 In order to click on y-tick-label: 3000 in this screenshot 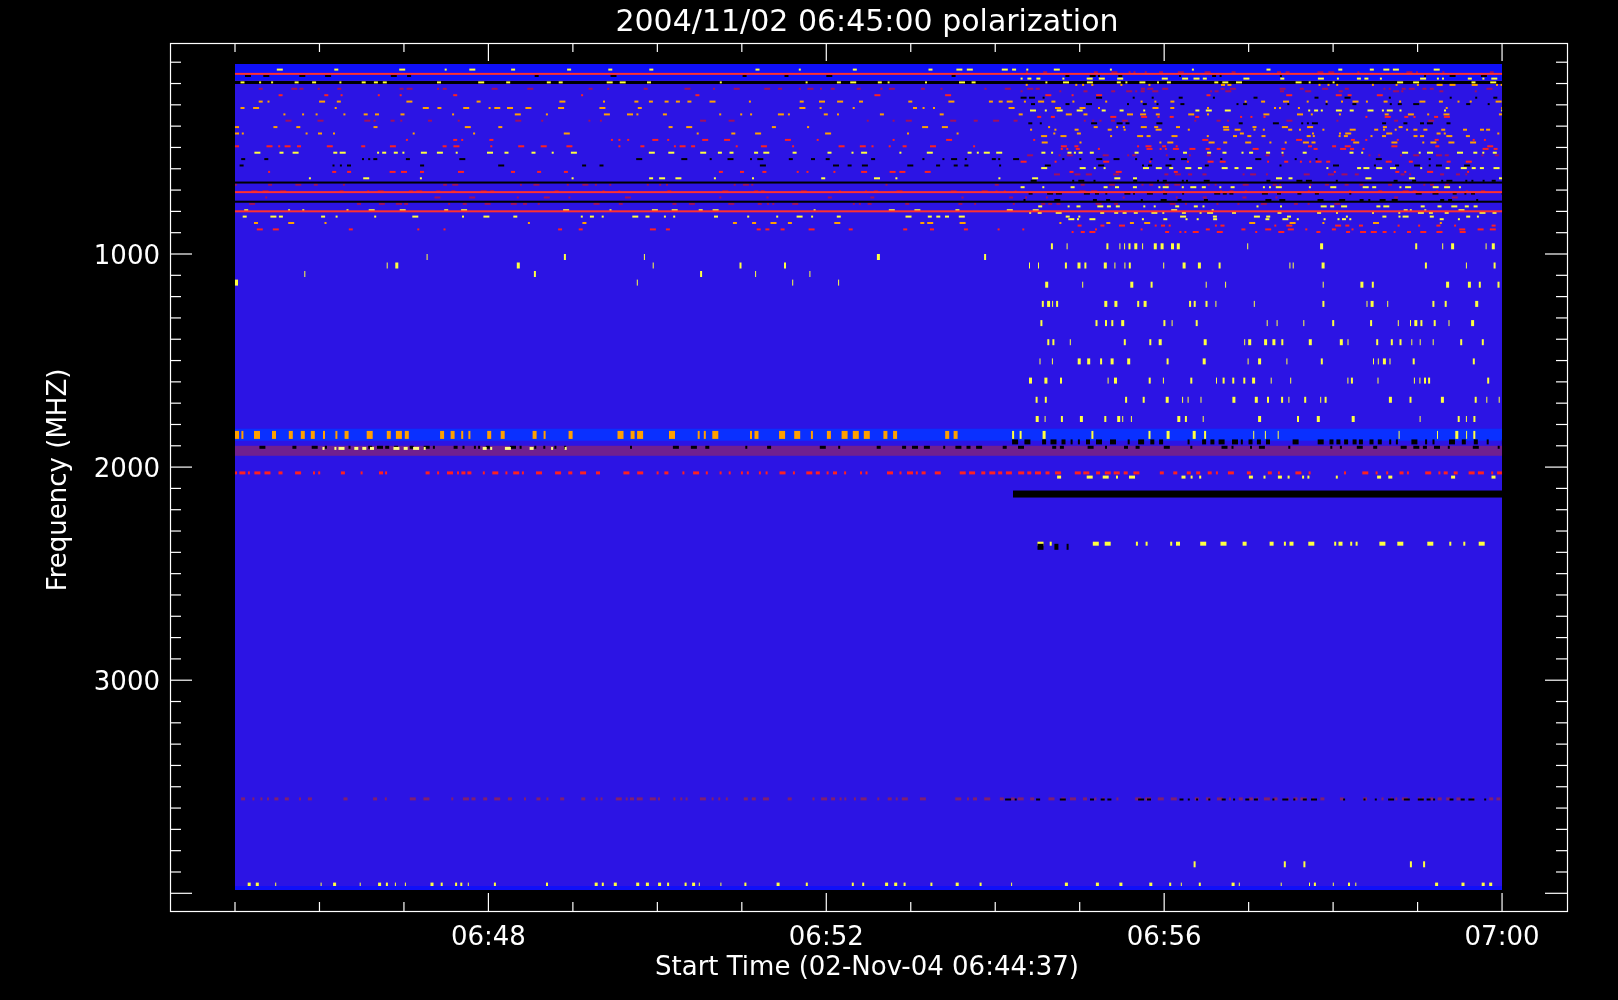, I will do `click(126, 681)`.